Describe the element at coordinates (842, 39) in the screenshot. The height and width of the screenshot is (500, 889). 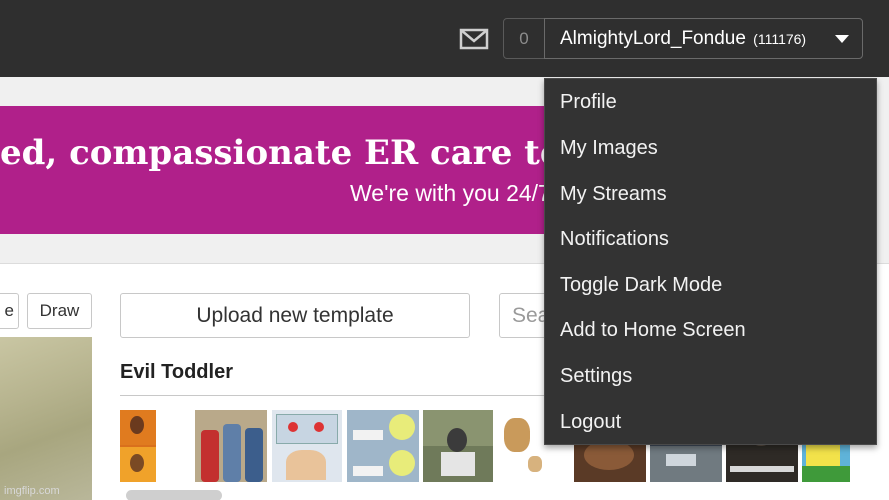
I see `caret-down-icon` at that location.